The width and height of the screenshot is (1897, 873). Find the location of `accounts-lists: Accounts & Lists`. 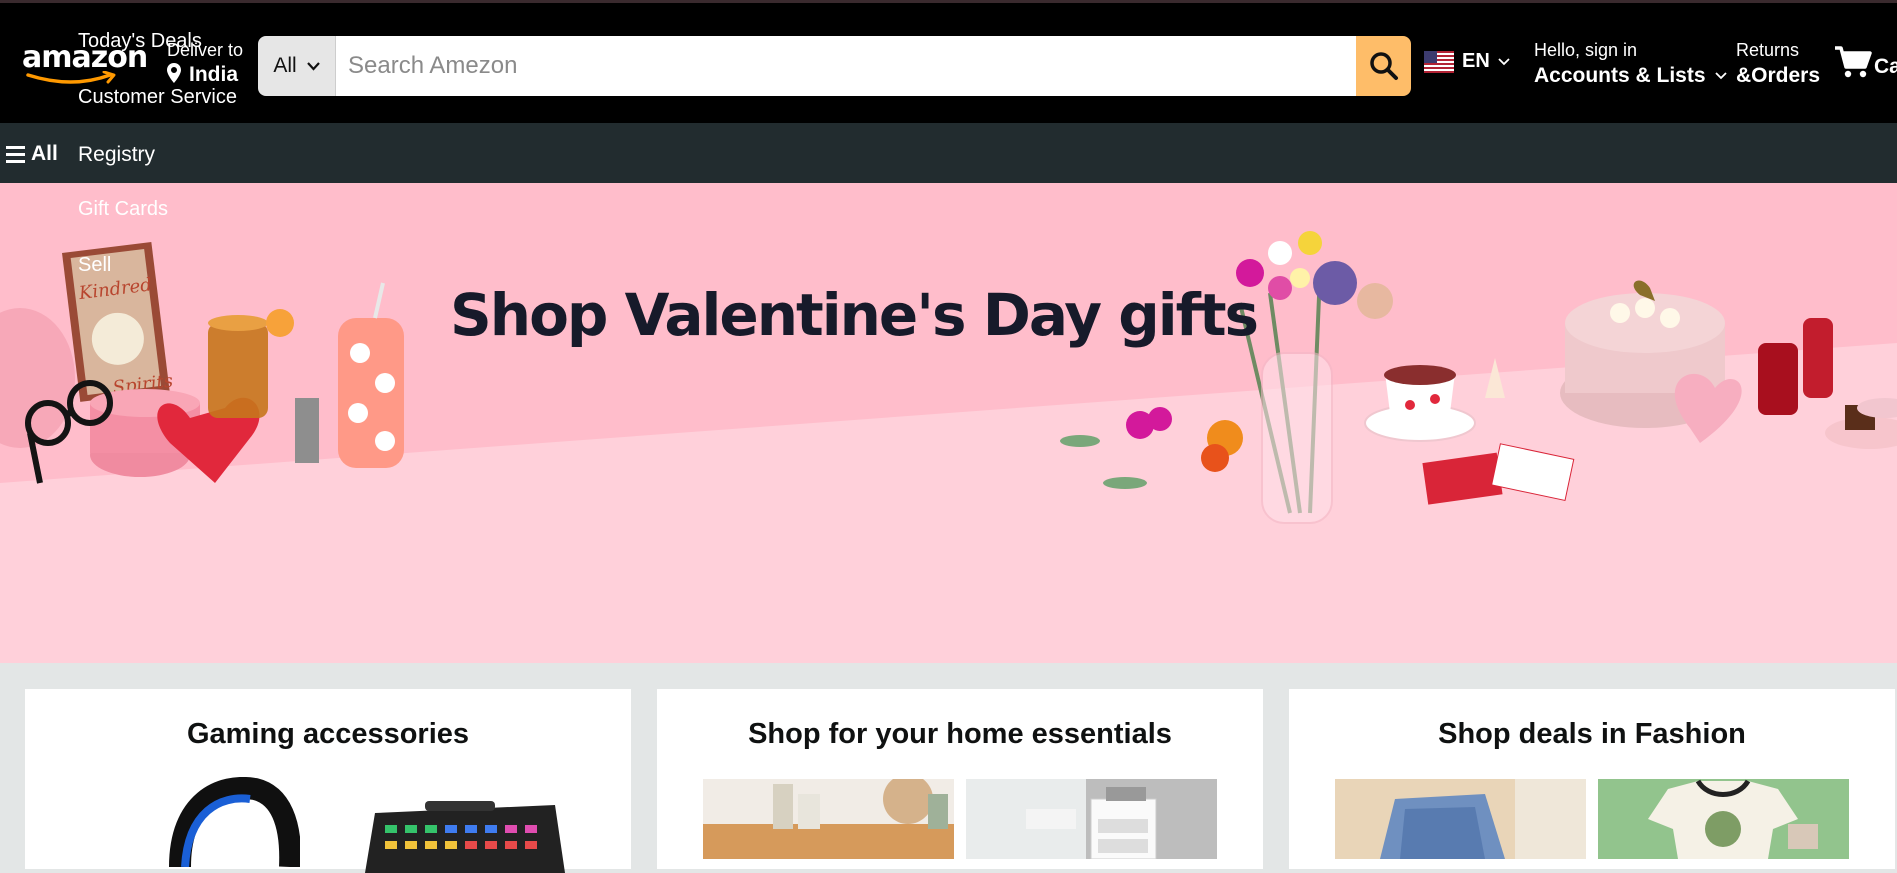

accounts-lists: Accounts & Lists is located at coordinates (1631, 76).